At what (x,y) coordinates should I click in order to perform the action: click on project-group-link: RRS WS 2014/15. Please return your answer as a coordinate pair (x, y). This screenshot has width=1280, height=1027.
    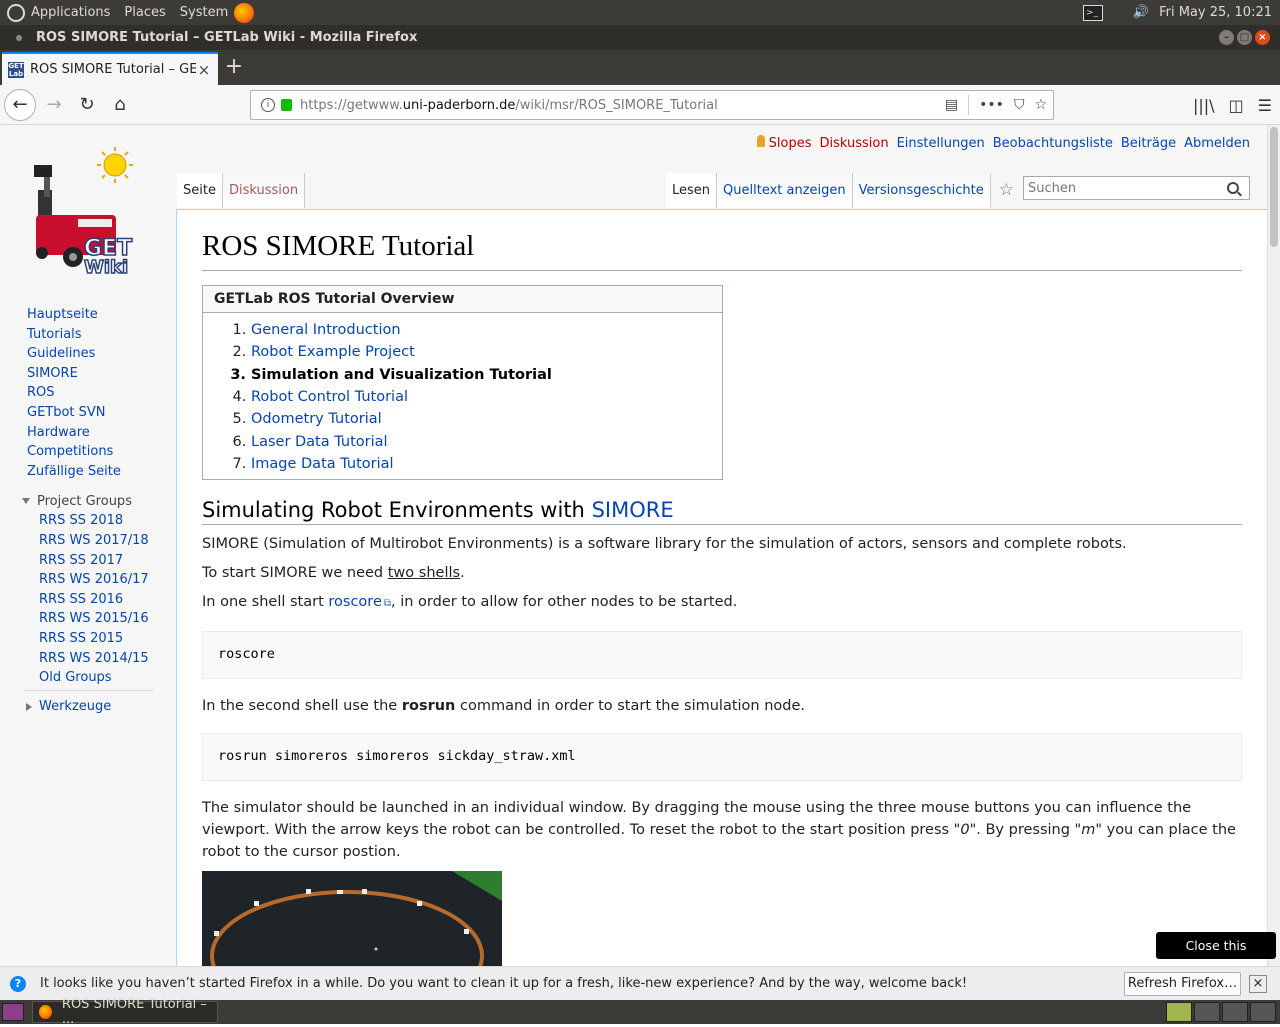
    Looking at the image, I should click on (85, 659).